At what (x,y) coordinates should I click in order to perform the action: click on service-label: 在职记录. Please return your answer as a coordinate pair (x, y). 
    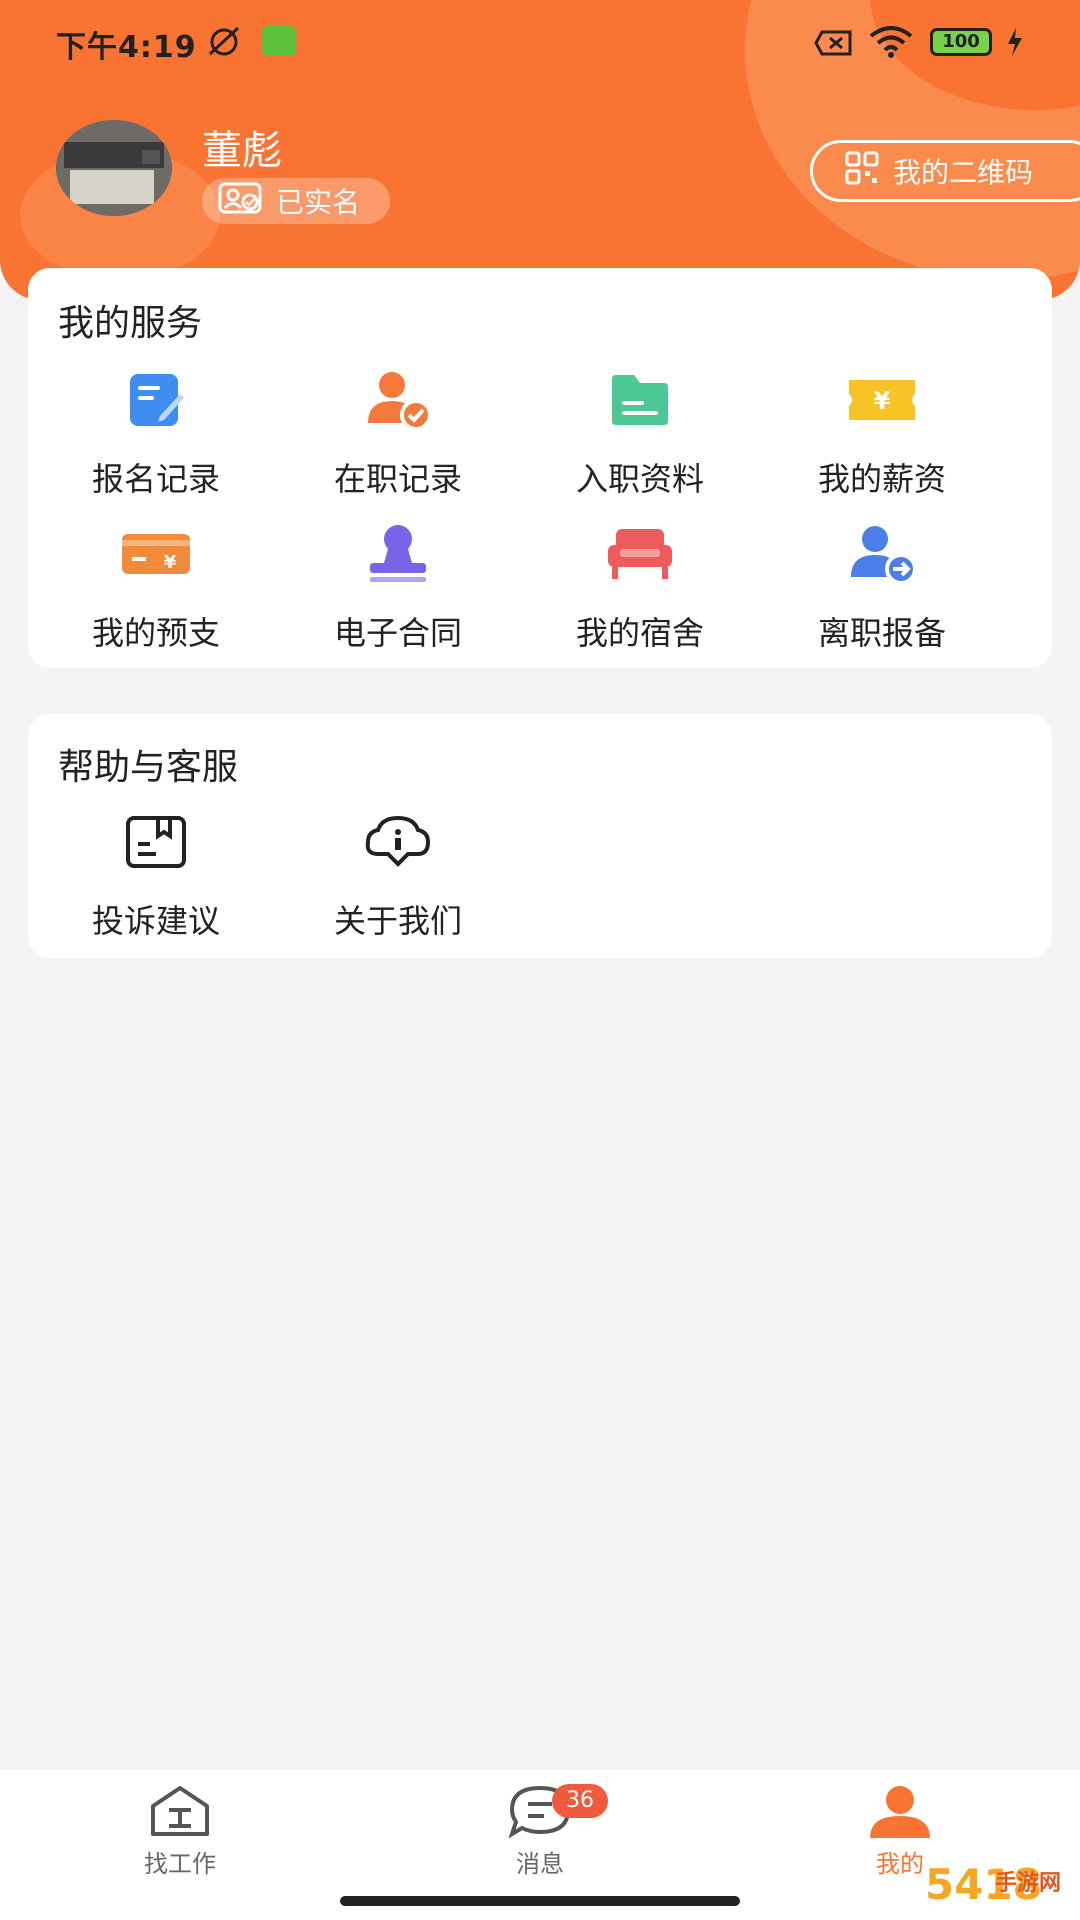
    Looking at the image, I should click on (397, 479).